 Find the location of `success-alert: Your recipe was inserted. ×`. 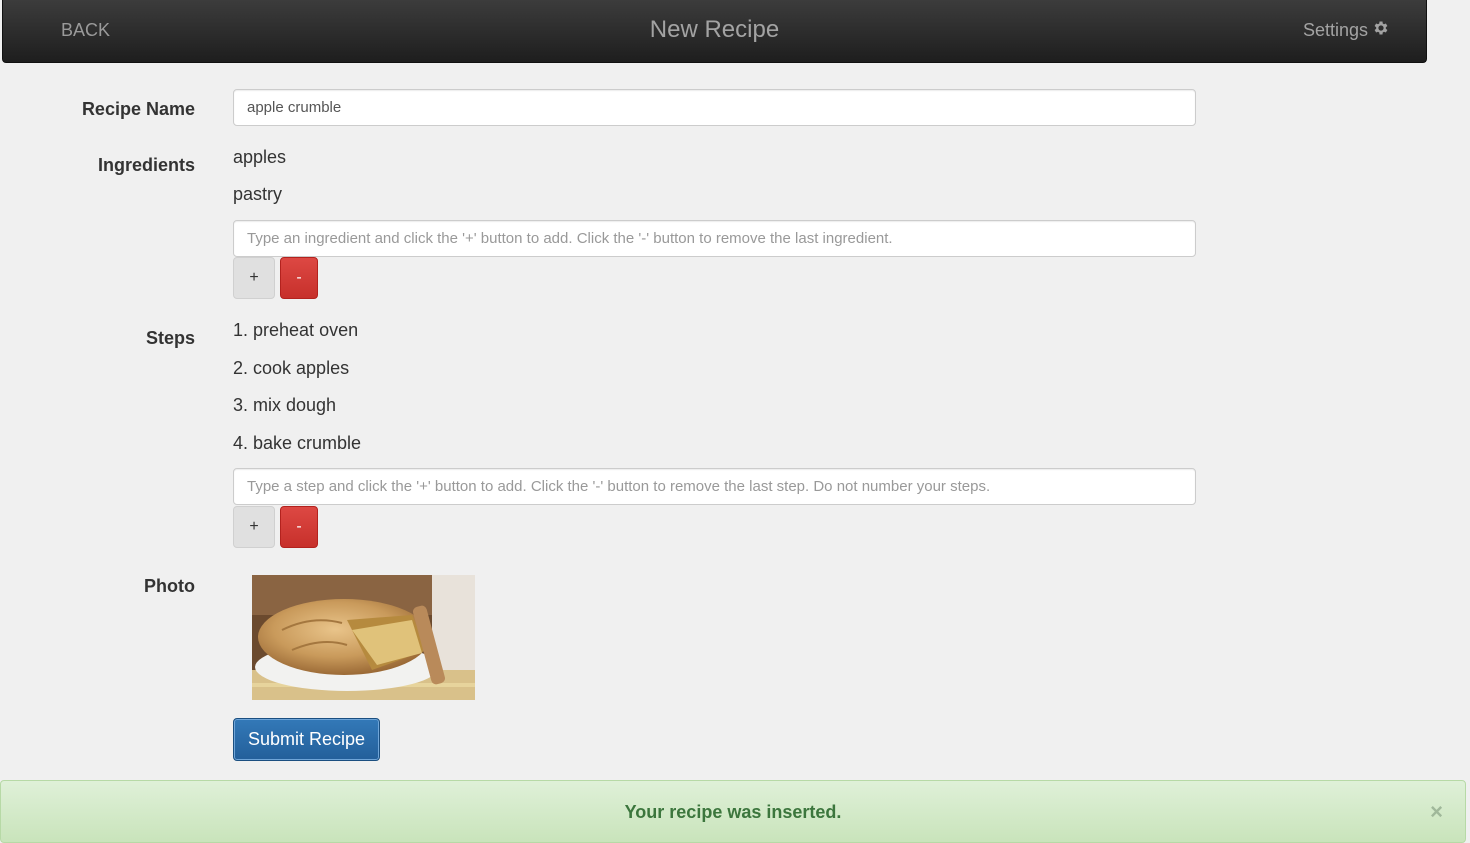

success-alert: Your recipe was inserted. × is located at coordinates (733, 811).